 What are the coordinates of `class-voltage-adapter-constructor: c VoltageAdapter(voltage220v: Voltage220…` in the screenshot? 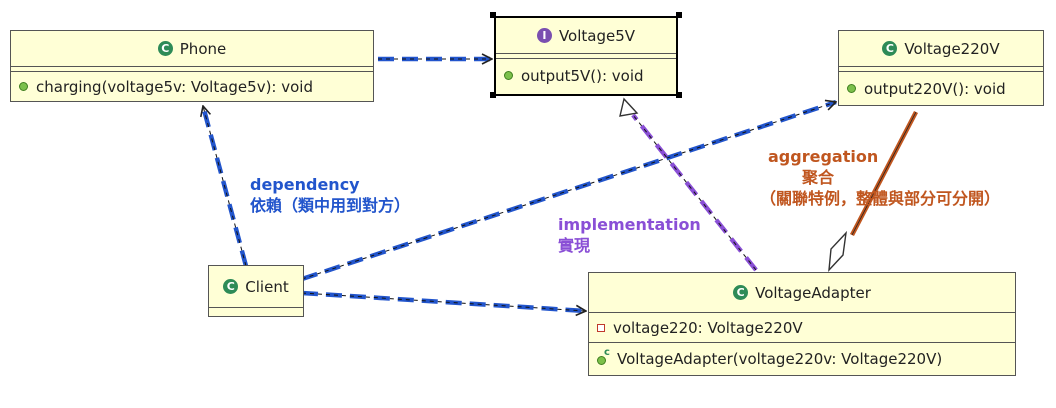 It's located at (802, 359).